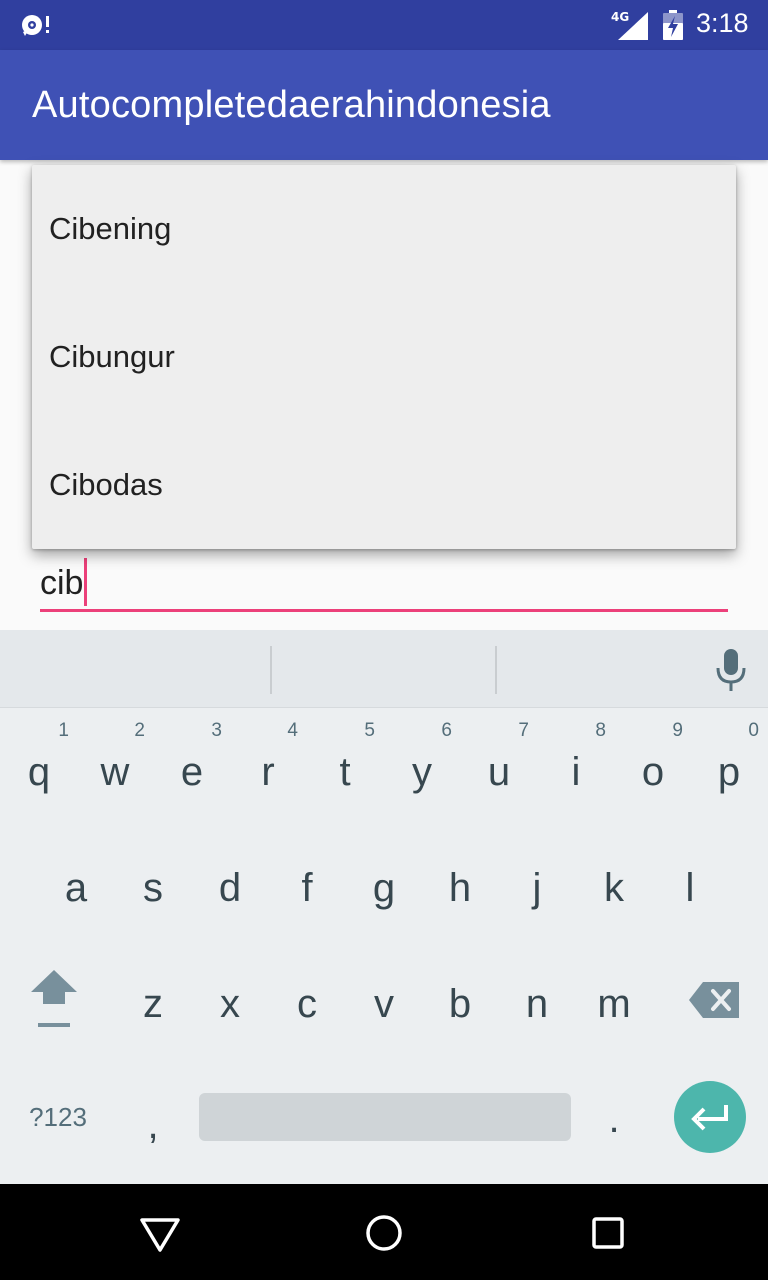 The height and width of the screenshot is (1280, 768). I want to click on suggestion-strip, so click(384, 669).